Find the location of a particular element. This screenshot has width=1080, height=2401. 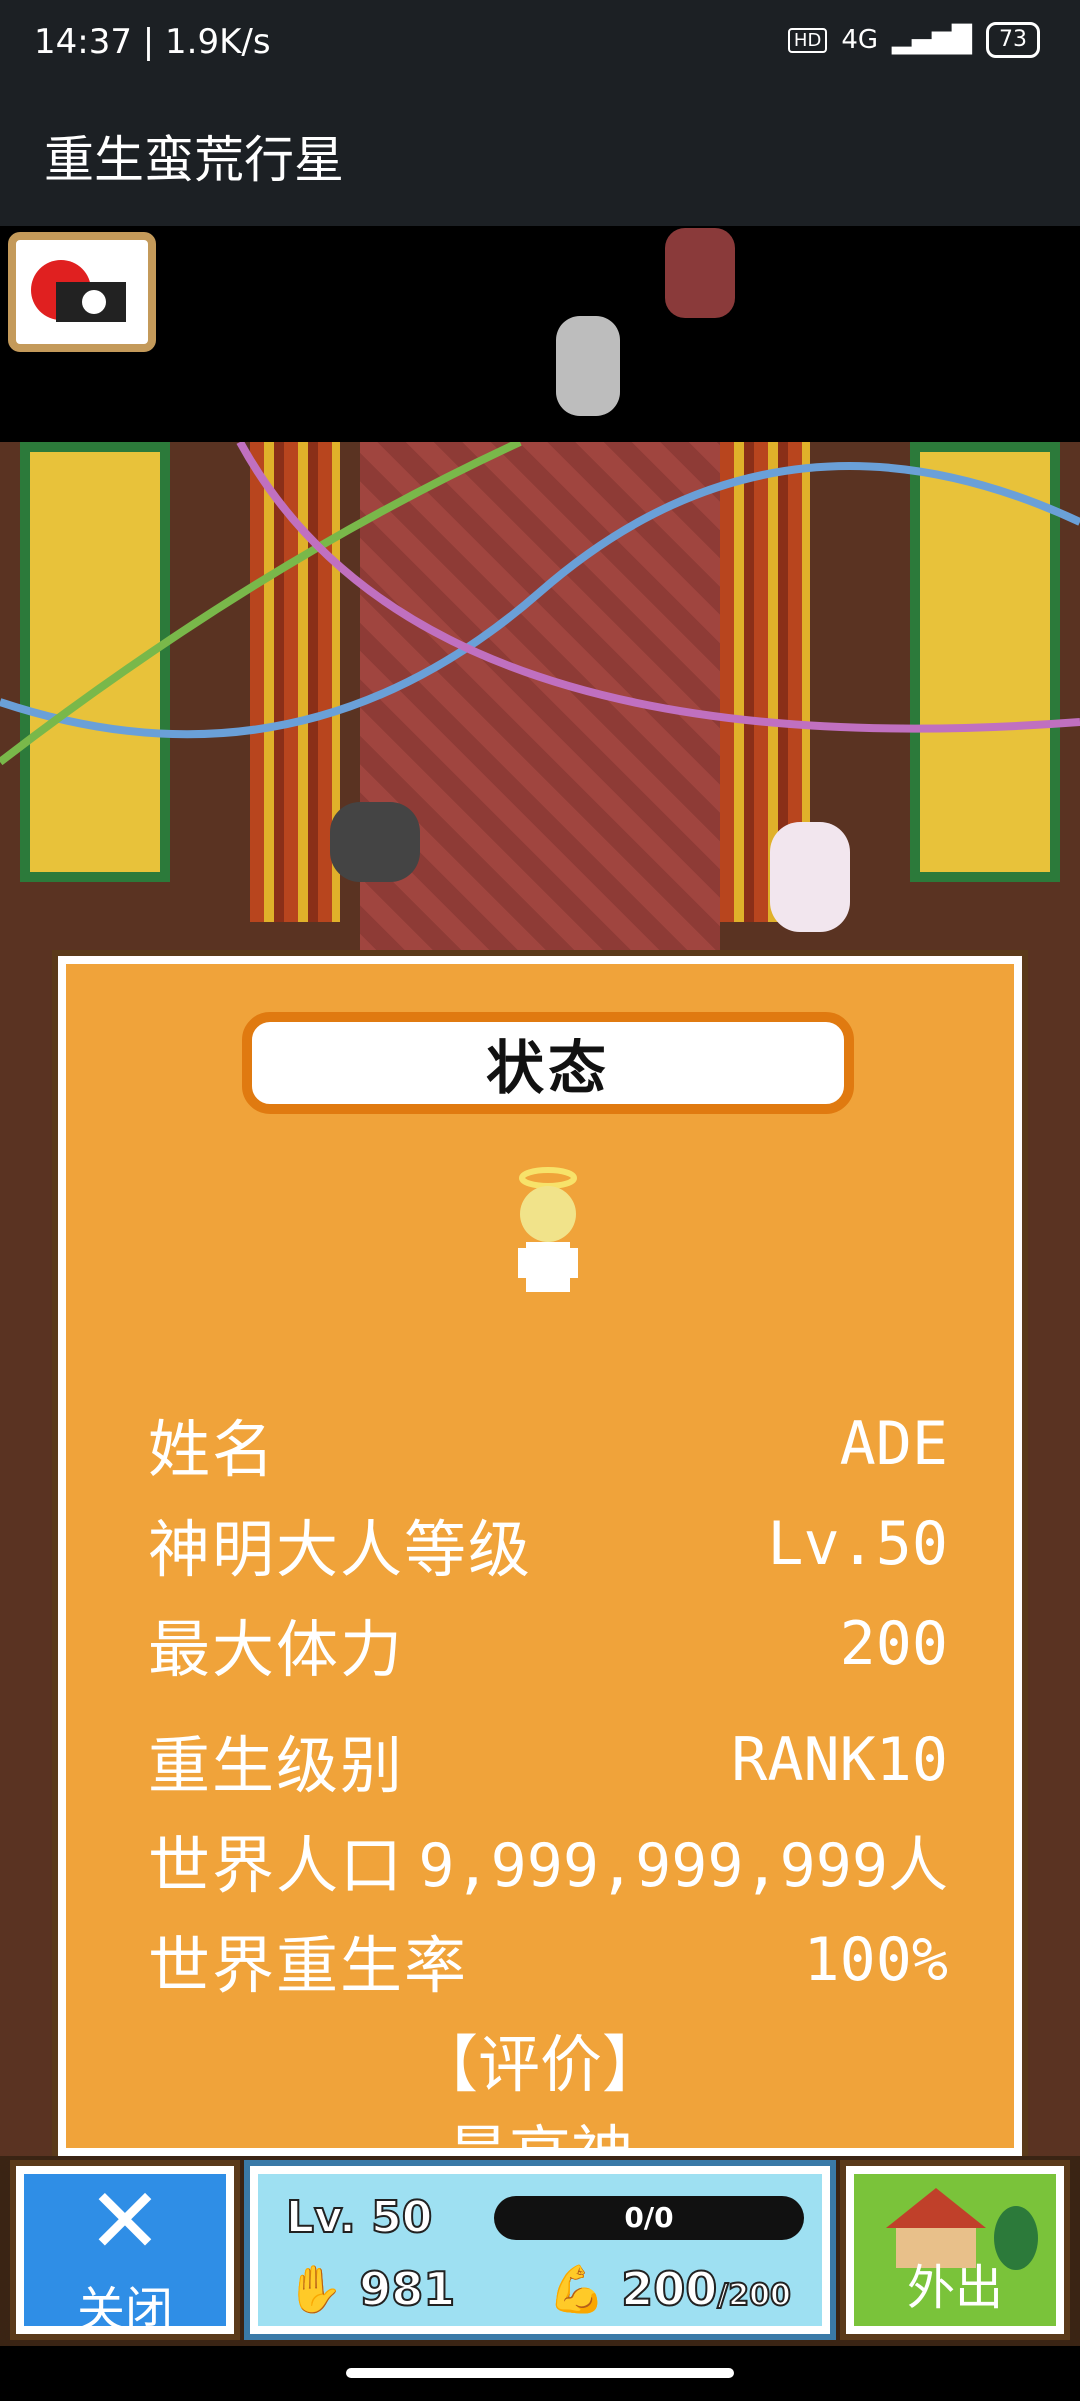

scene-top-area is located at coordinates (540, 334).